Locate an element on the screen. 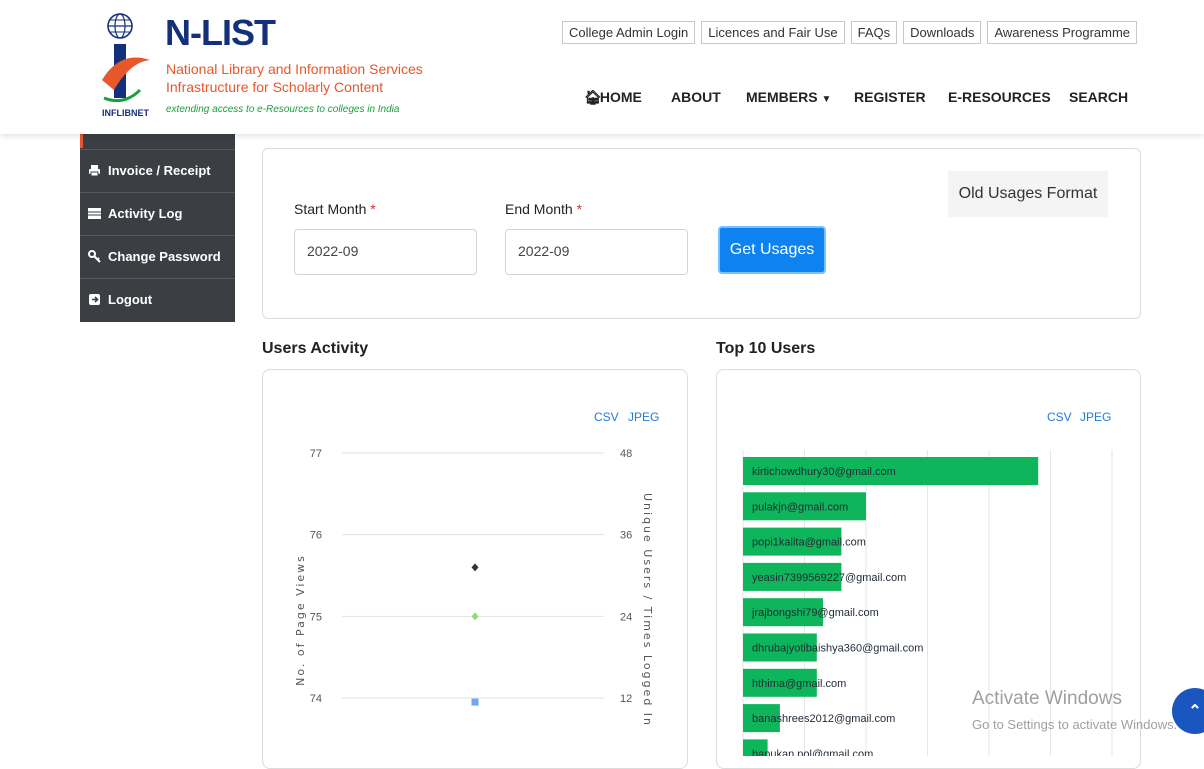 This screenshot has height=769, width=1204. caret-down-icon: ▼ is located at coordinates (826, 99).